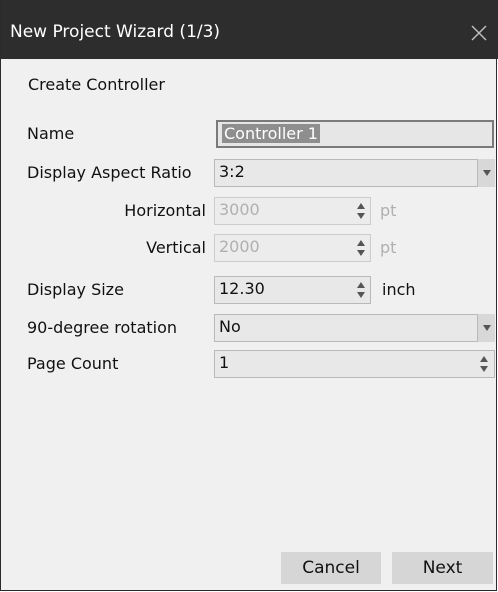 This screenshot has width=498, height=592. Describe the element at coordinates (292, 248) in the screenshot. I see `vertical-input: 2000` at that location.